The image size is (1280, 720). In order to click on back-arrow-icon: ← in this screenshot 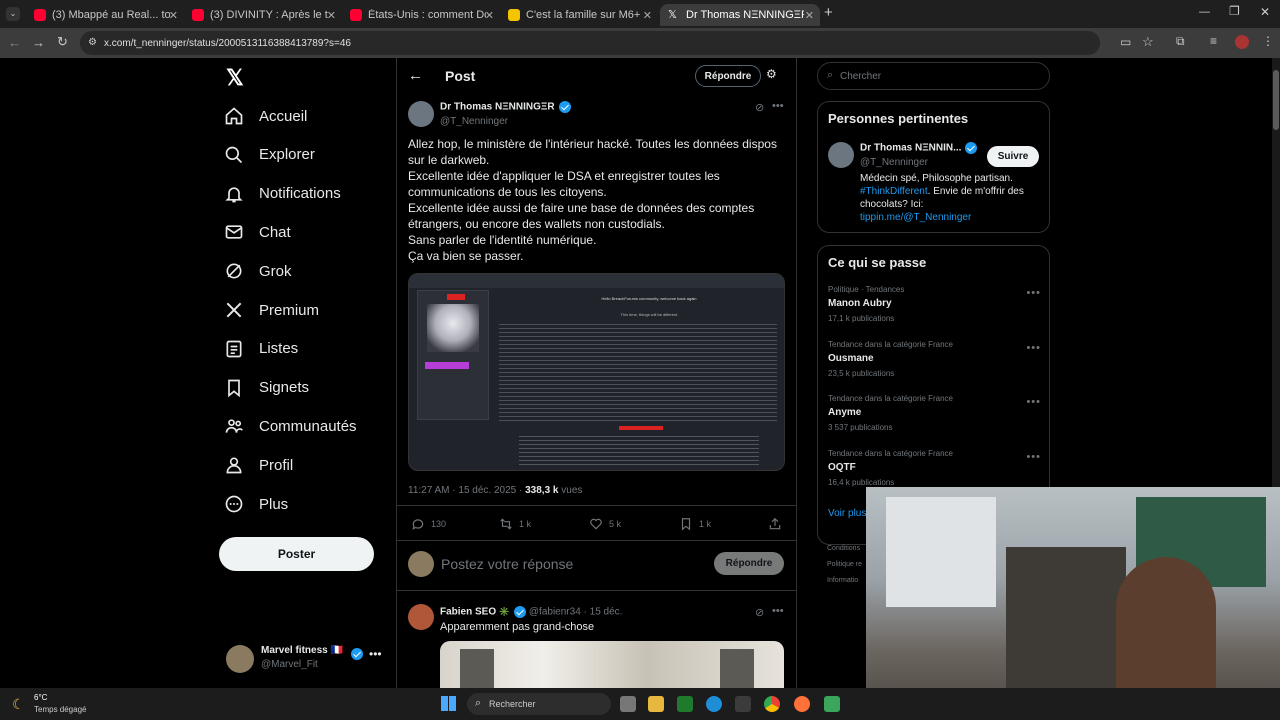, I will do `click(415, 75)`.